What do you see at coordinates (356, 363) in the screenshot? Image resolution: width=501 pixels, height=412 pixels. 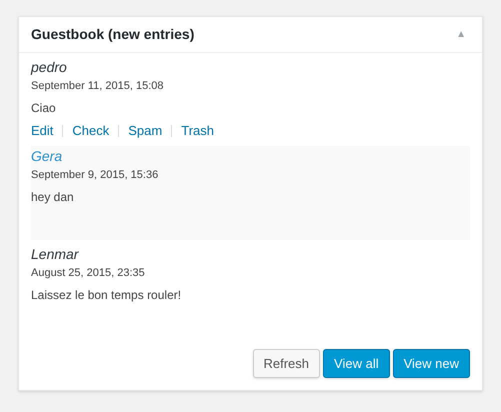 I see `primary-button: View all` at bounding box center [356, 363].